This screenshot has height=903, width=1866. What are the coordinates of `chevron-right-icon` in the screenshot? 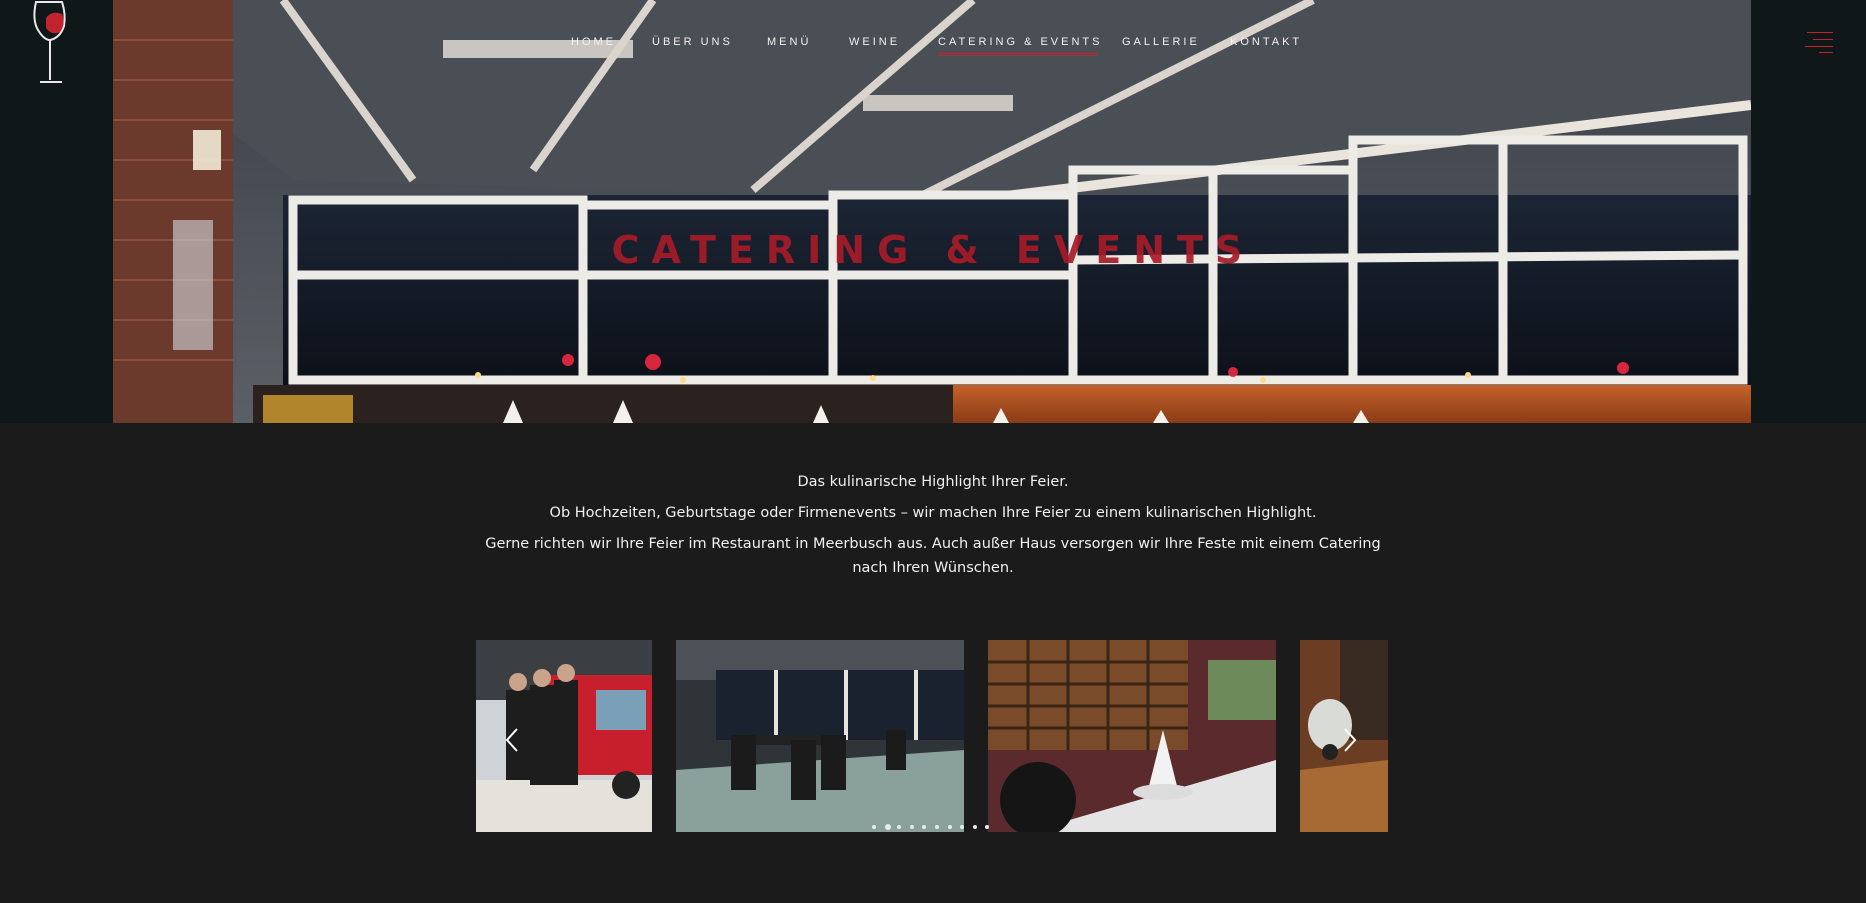 It's located at (1350, 740).